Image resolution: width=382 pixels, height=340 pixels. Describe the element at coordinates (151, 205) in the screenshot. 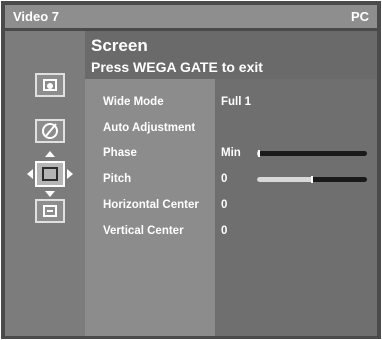

I see `setting-label: Horizontal Center` at that location.